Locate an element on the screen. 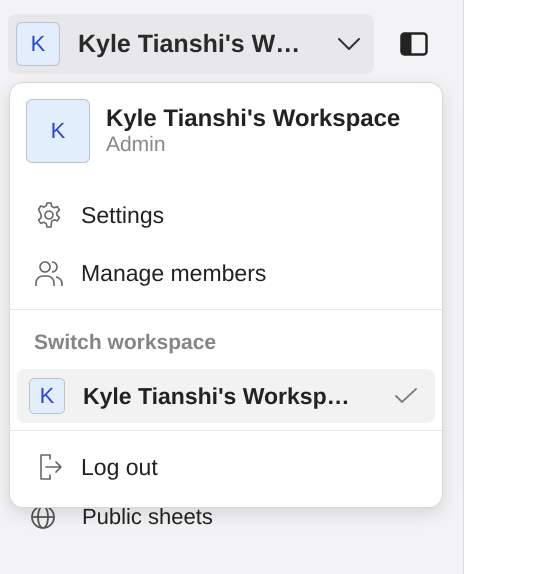 This screenshot has width=560, height=574. chevron-down-icon is located at coordinates (349, 44).